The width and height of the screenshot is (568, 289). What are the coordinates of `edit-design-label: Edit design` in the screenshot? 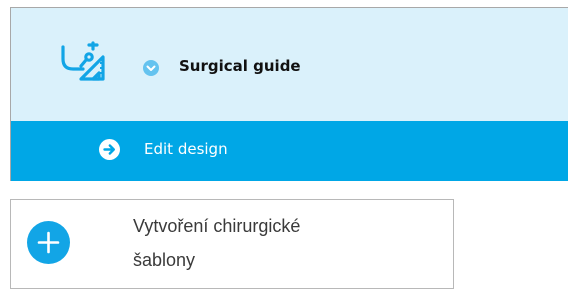 It's located at (186, 149).